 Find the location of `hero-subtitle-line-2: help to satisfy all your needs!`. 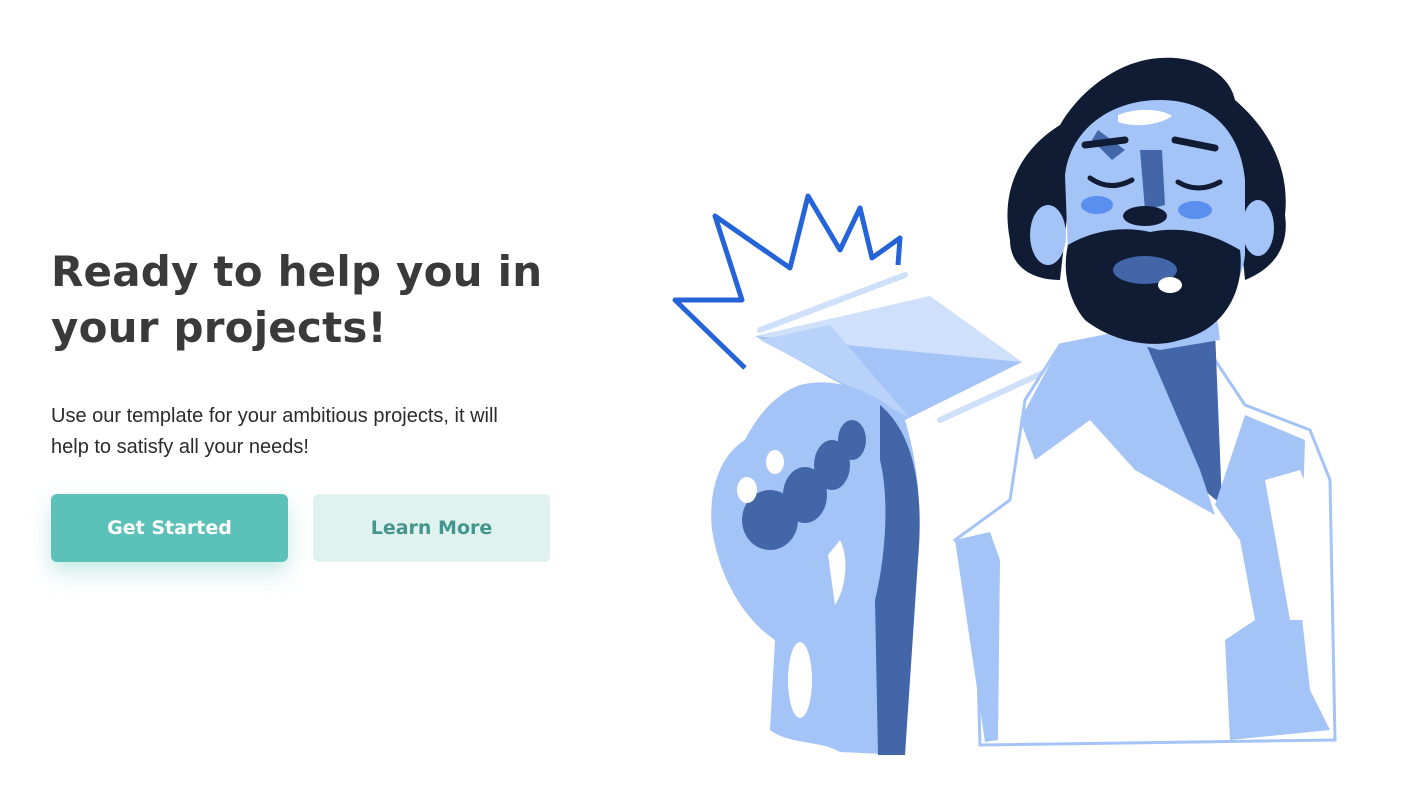

hero-subtitle-line-2: help to satisfy all your needs! is located at coordinates (180, 447).